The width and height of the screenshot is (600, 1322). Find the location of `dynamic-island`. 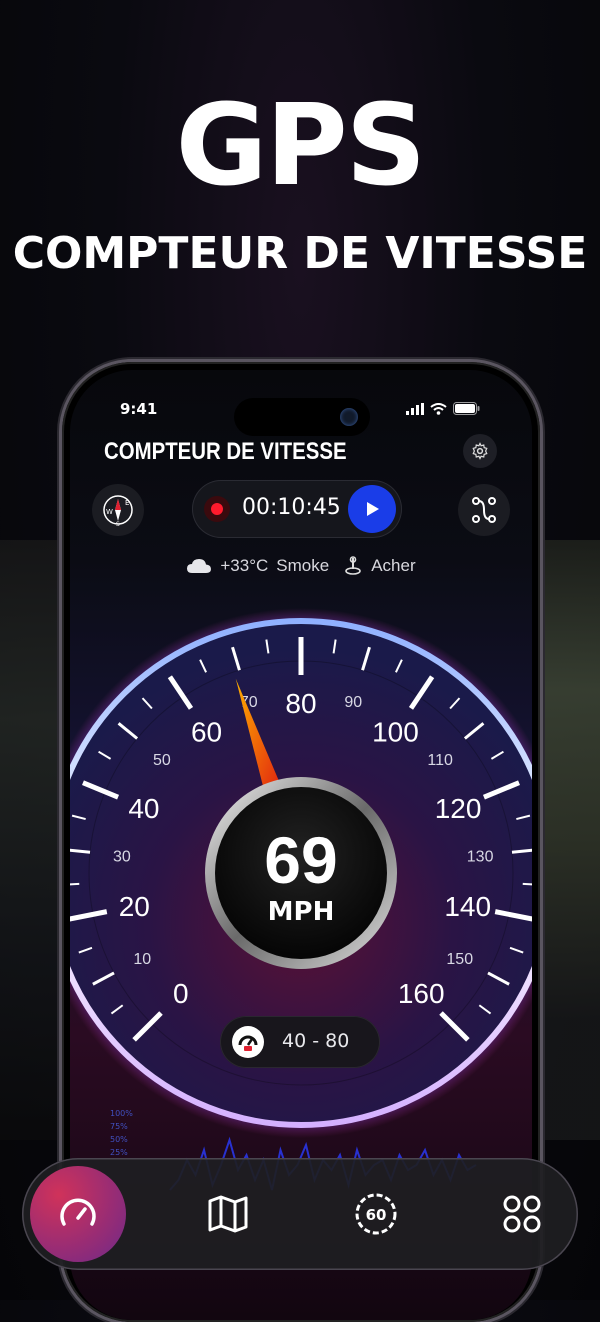

dynamic-island is located at coordinates (302, 417).